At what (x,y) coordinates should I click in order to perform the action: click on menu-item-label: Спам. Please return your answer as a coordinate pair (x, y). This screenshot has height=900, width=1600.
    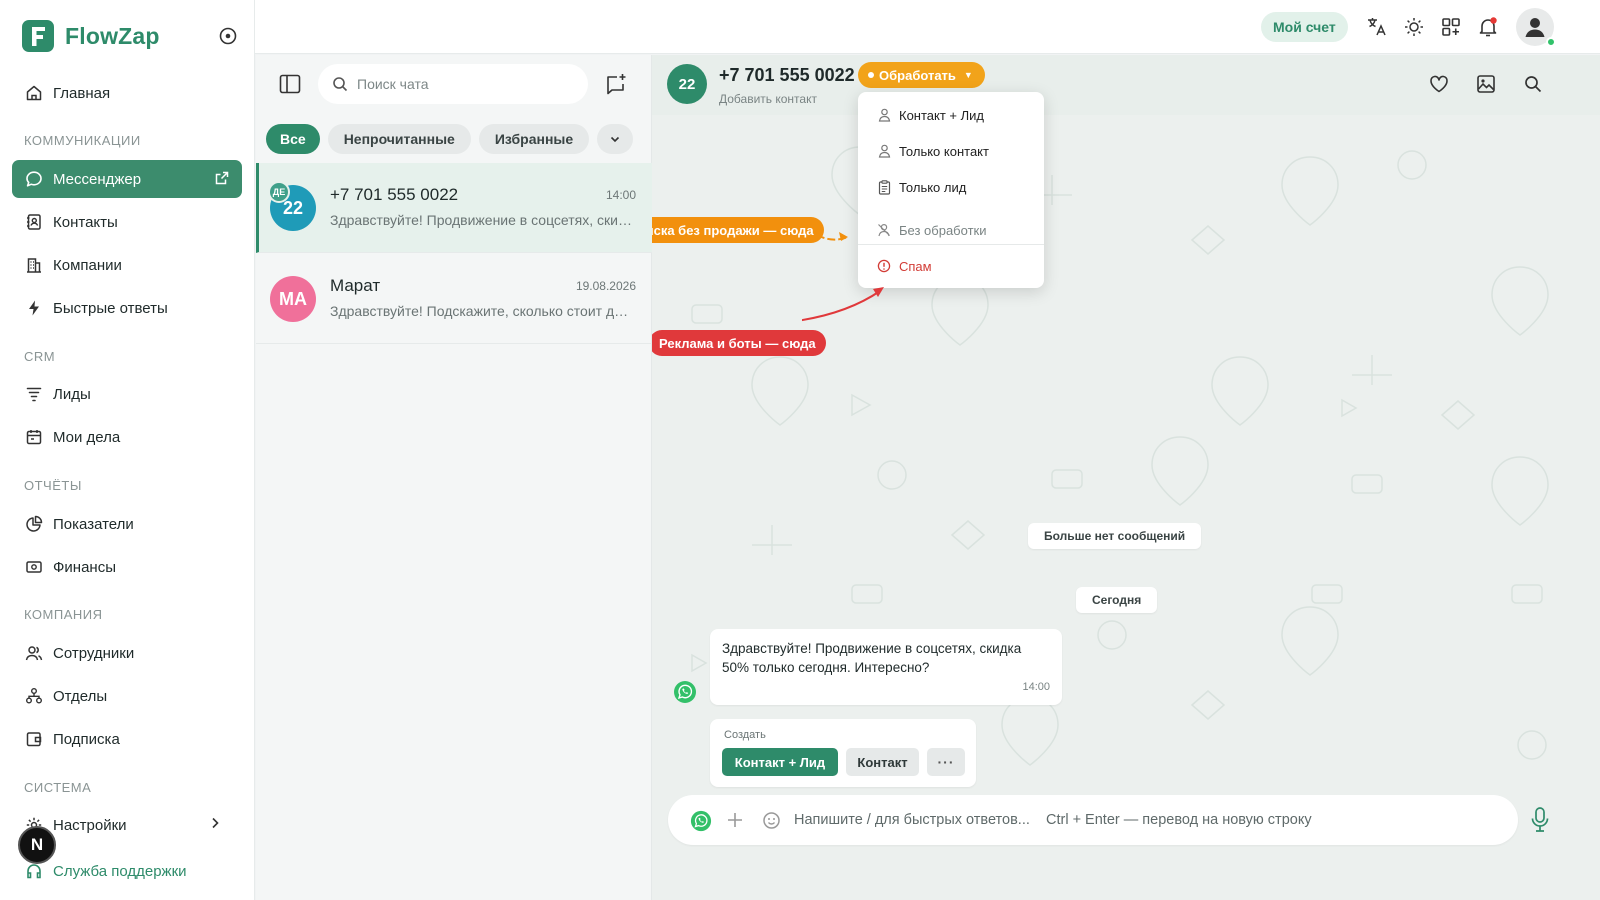
    Looking at the image, I should click on (915, 266).